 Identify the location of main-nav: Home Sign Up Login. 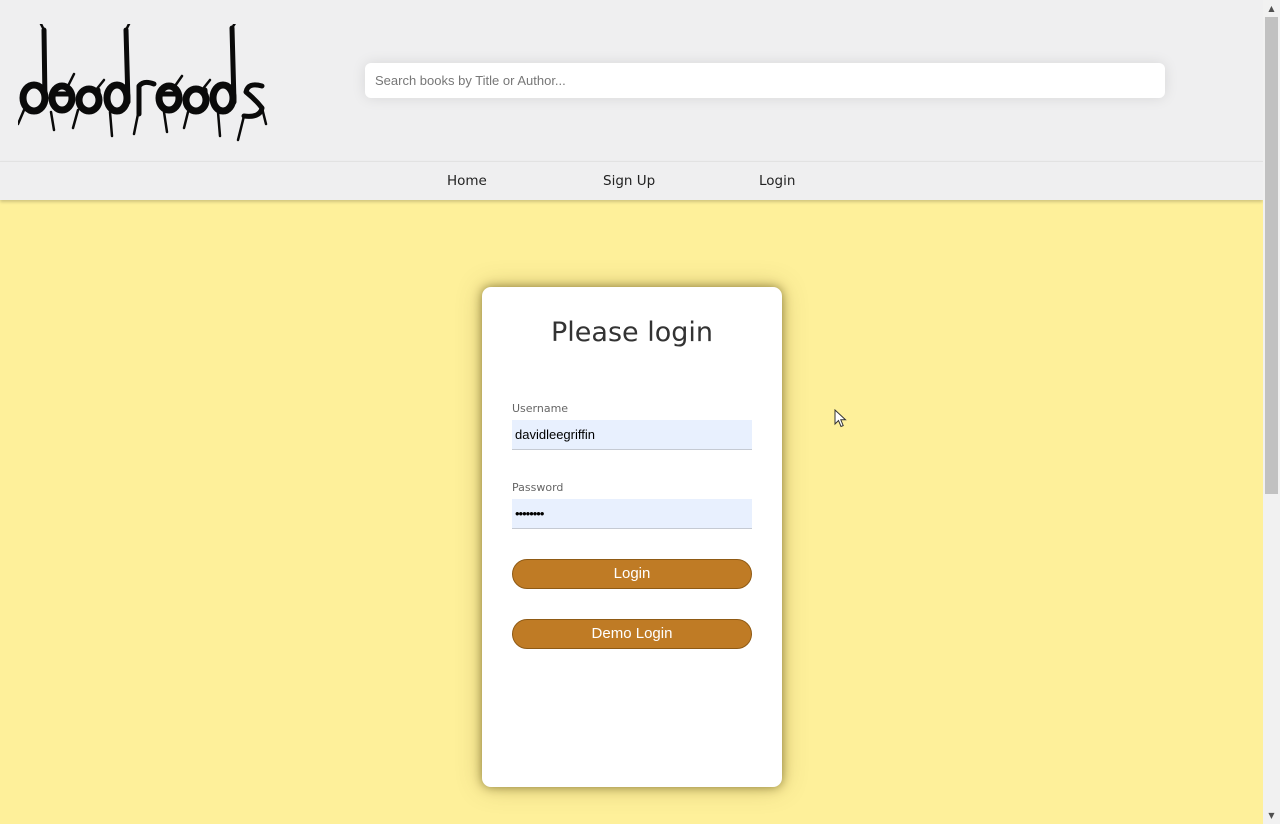
(631, 180).